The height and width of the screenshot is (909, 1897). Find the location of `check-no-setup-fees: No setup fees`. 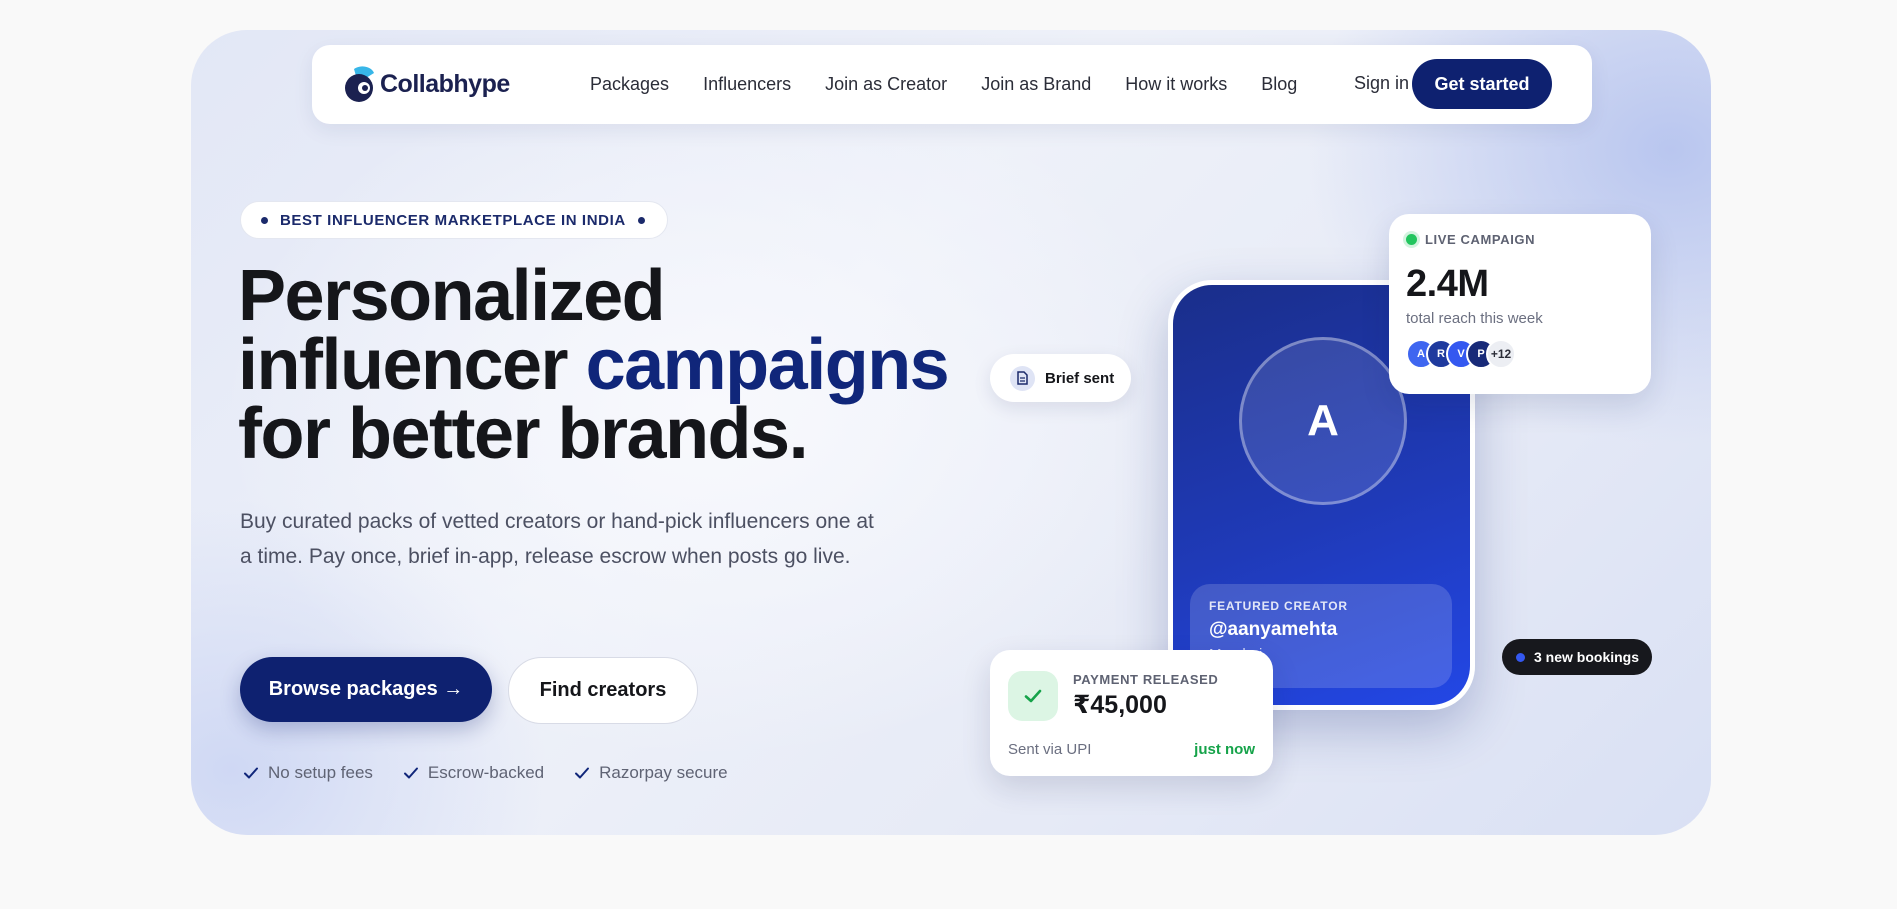

check-no-setup-fees: No setup fees is located at coordinates (308, 773).